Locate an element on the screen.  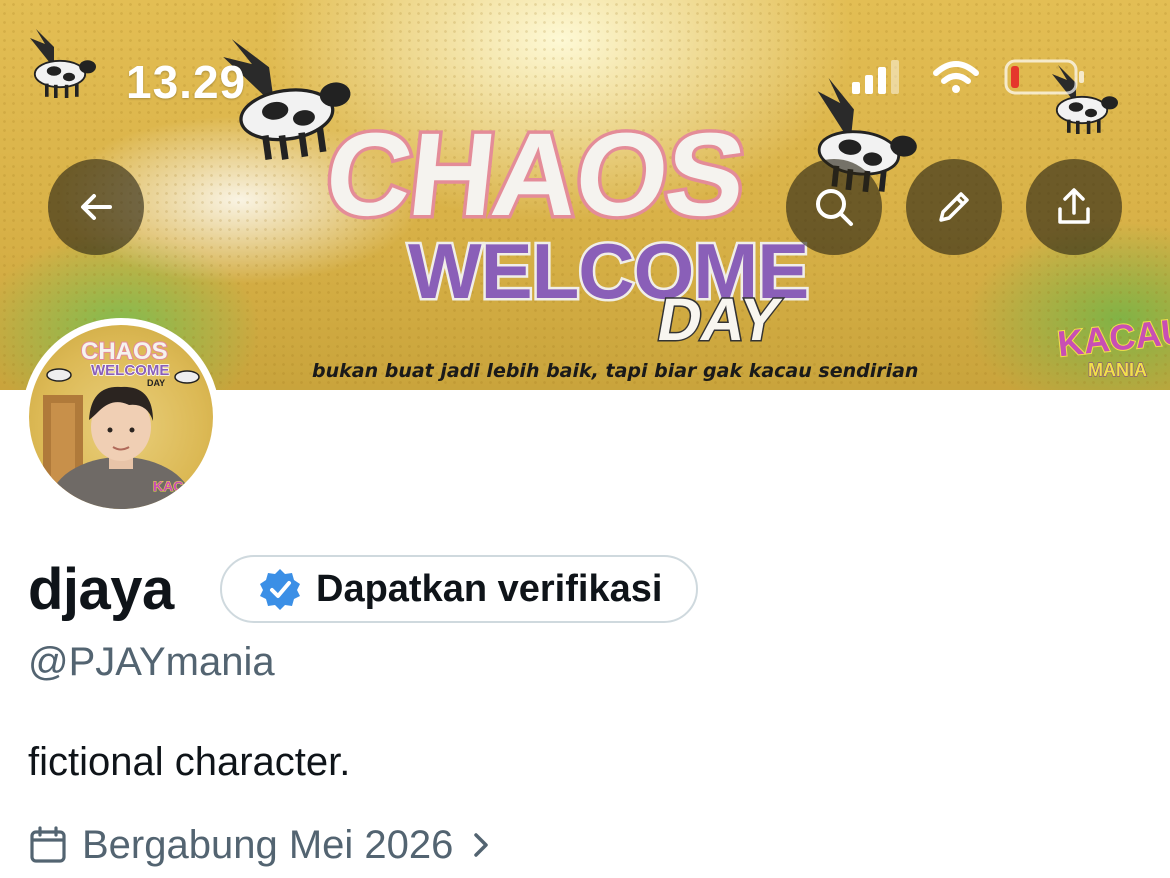
get-verified-label: Dapatkan verifikasi is located at coordinates (489, 588).